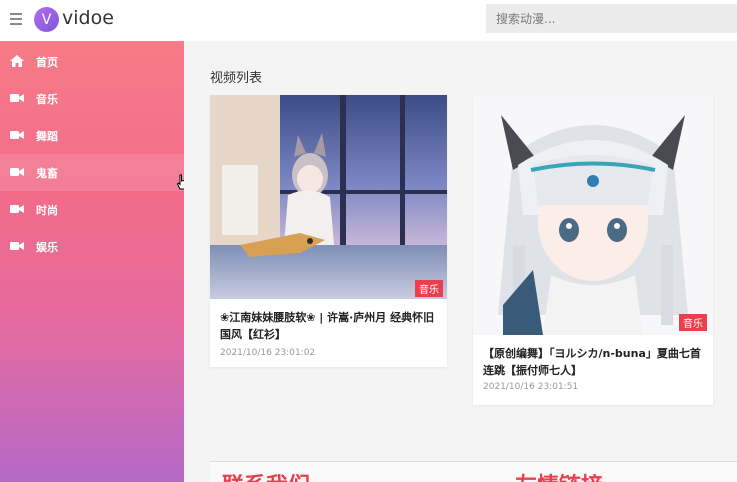 The image size is (737, 482). What do you see at coordinates (236, 78) in the screenshot?
I see `section-title: 视频列表` at bounding box center [236, 78].